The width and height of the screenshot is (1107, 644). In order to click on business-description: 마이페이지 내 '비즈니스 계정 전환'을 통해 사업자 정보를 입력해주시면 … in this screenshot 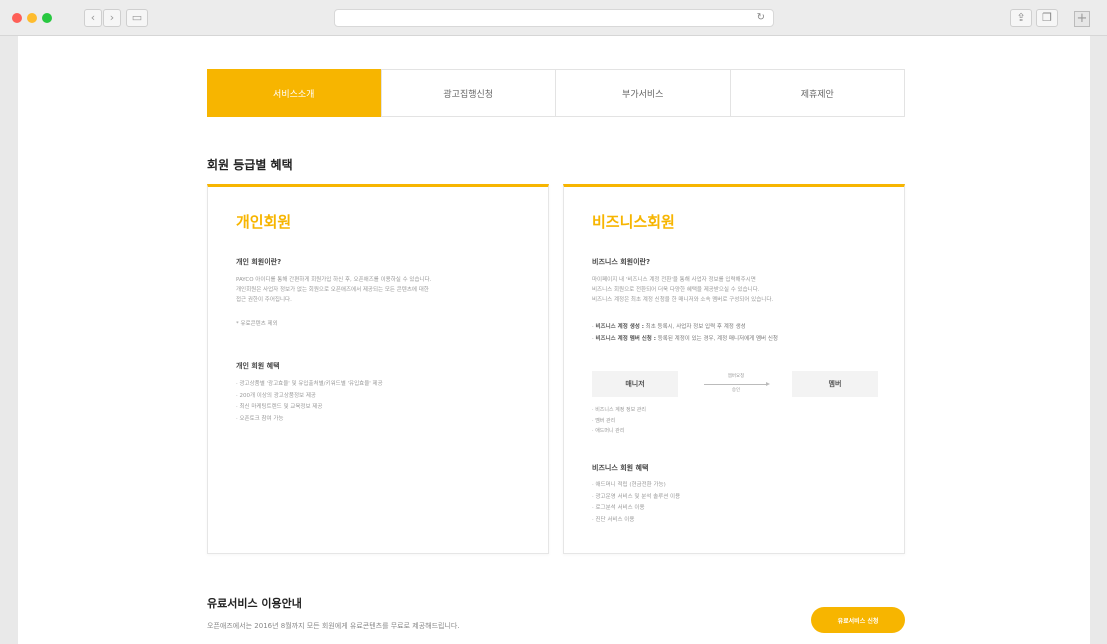, I will do `click(683, 290)`.